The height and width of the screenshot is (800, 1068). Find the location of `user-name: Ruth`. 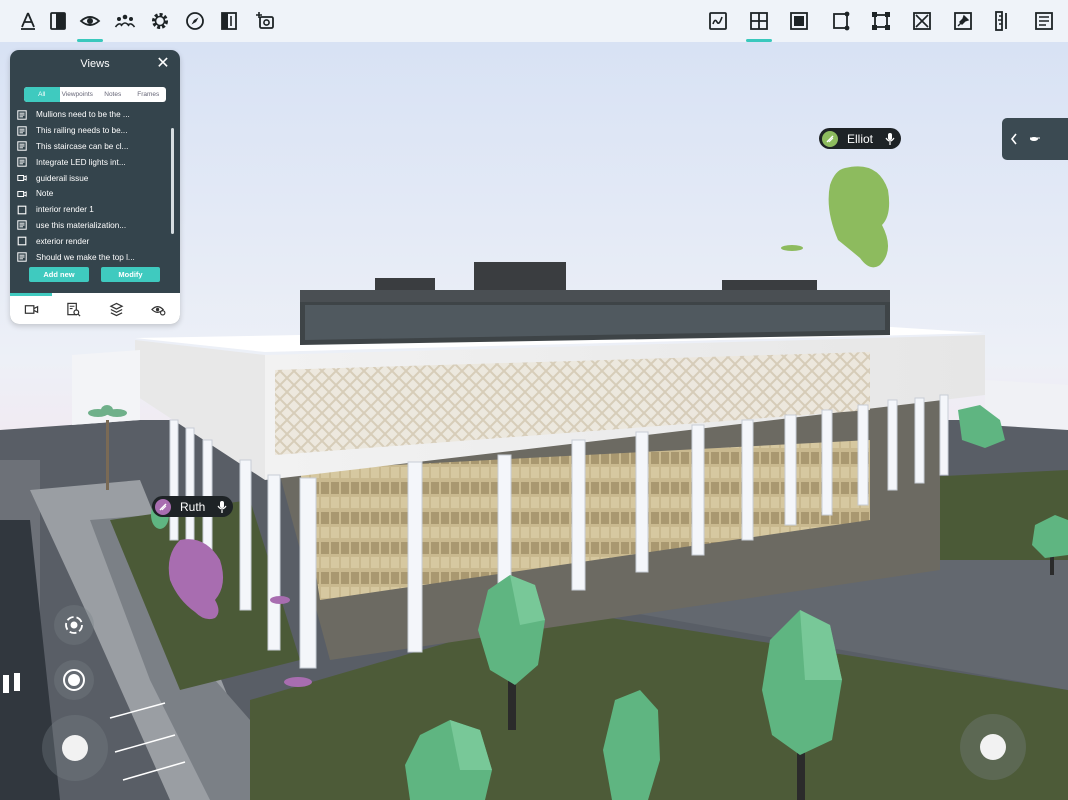

user-name: Ruth is located at coordinates (193, 506).